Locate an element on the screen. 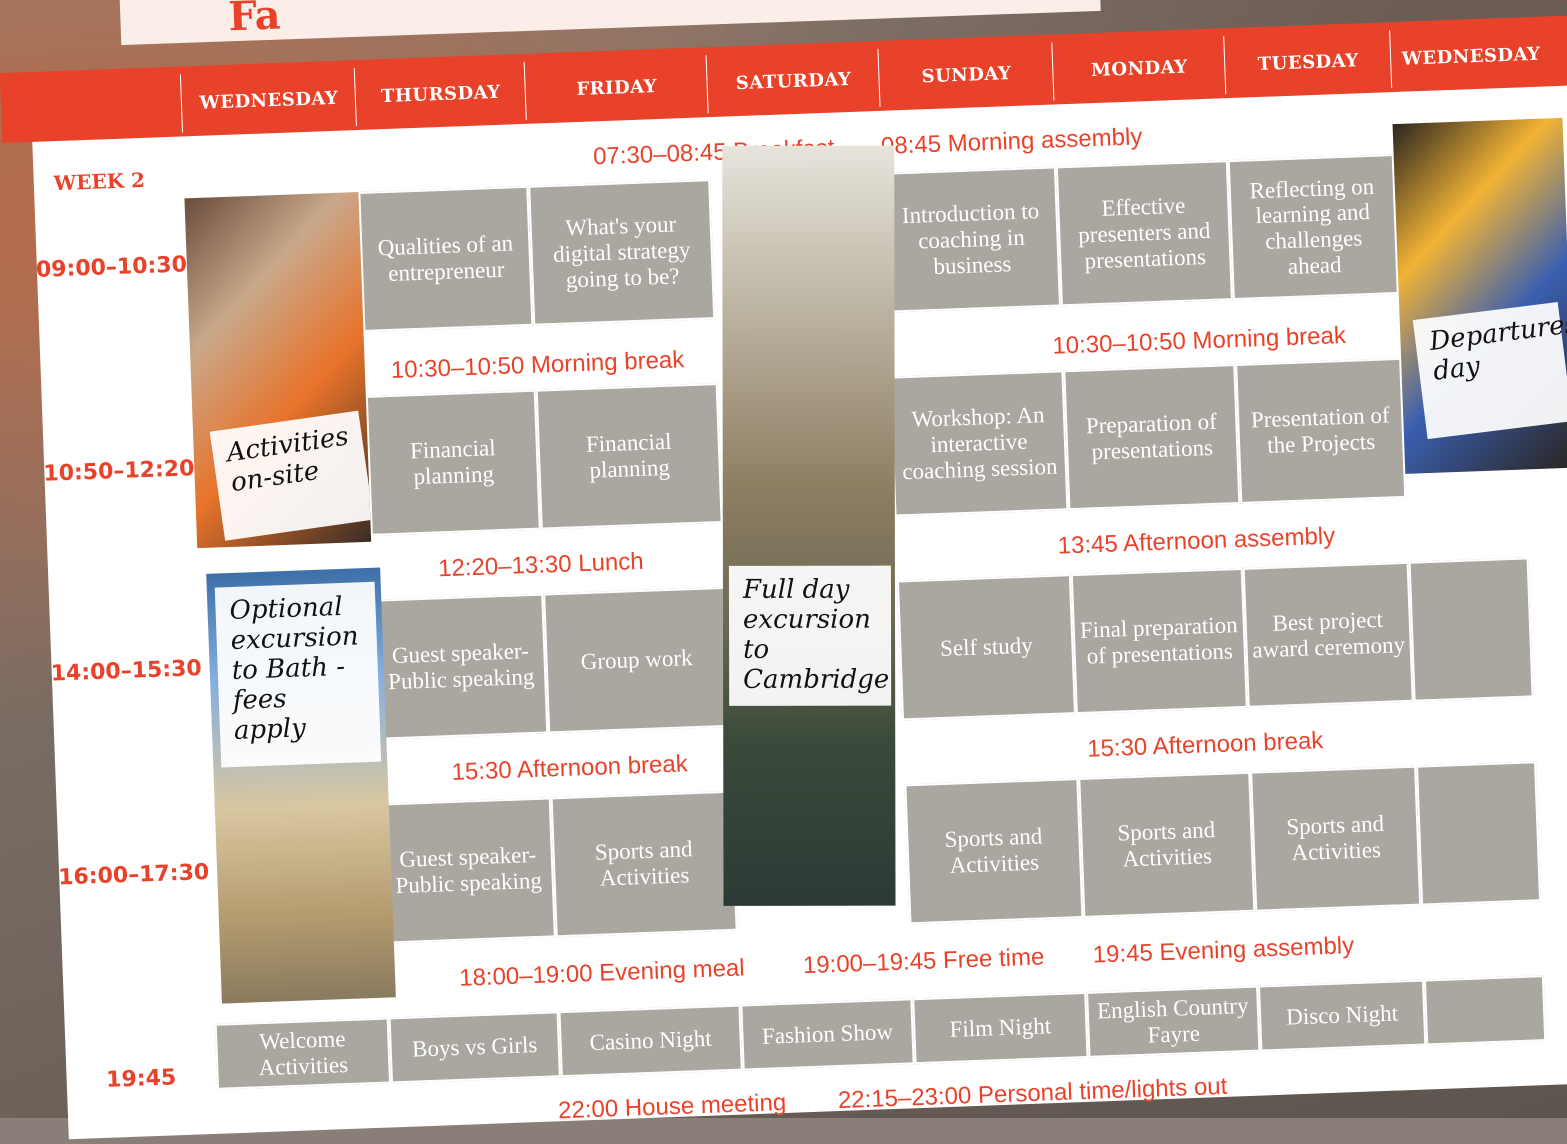 This screenshot has width=1567, height=1144. session-mon-4: Sports and Activities is located at coordinates (1167, 844).